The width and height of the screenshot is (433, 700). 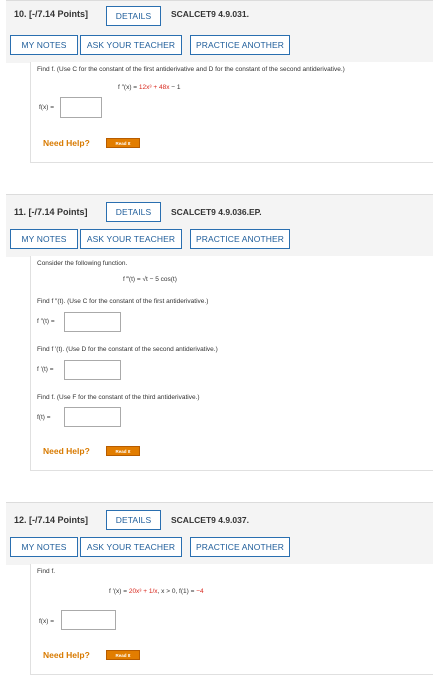 I want to click on initial-value: −4, so click(x=200, y=591).